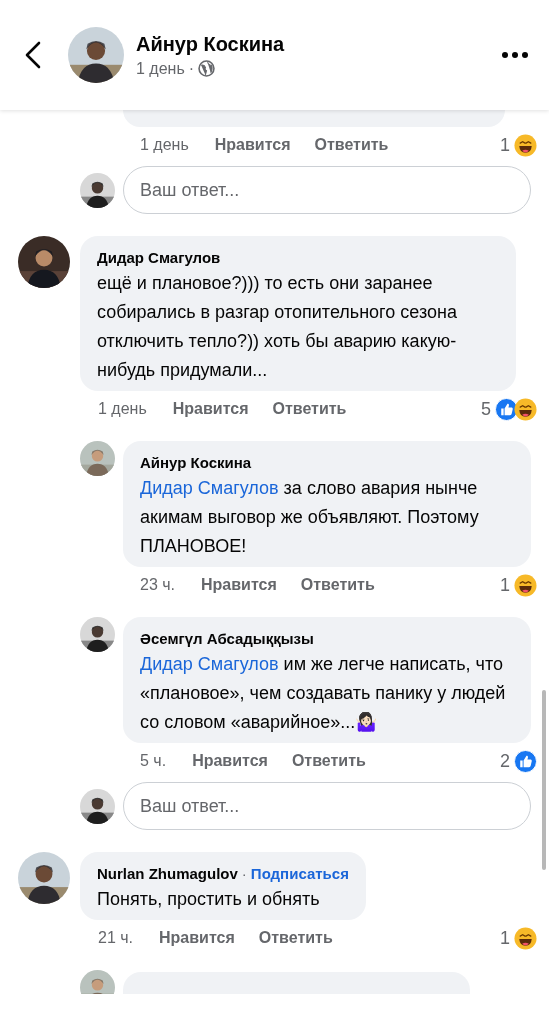  Describe the element at coordinates (310, 517) in the screenshot. I see `comment-text: Дидар Смагулов за слово авария нынче акимам выговор же объявляют. Поэтому ПЛАНОВОЕ!` at that location.